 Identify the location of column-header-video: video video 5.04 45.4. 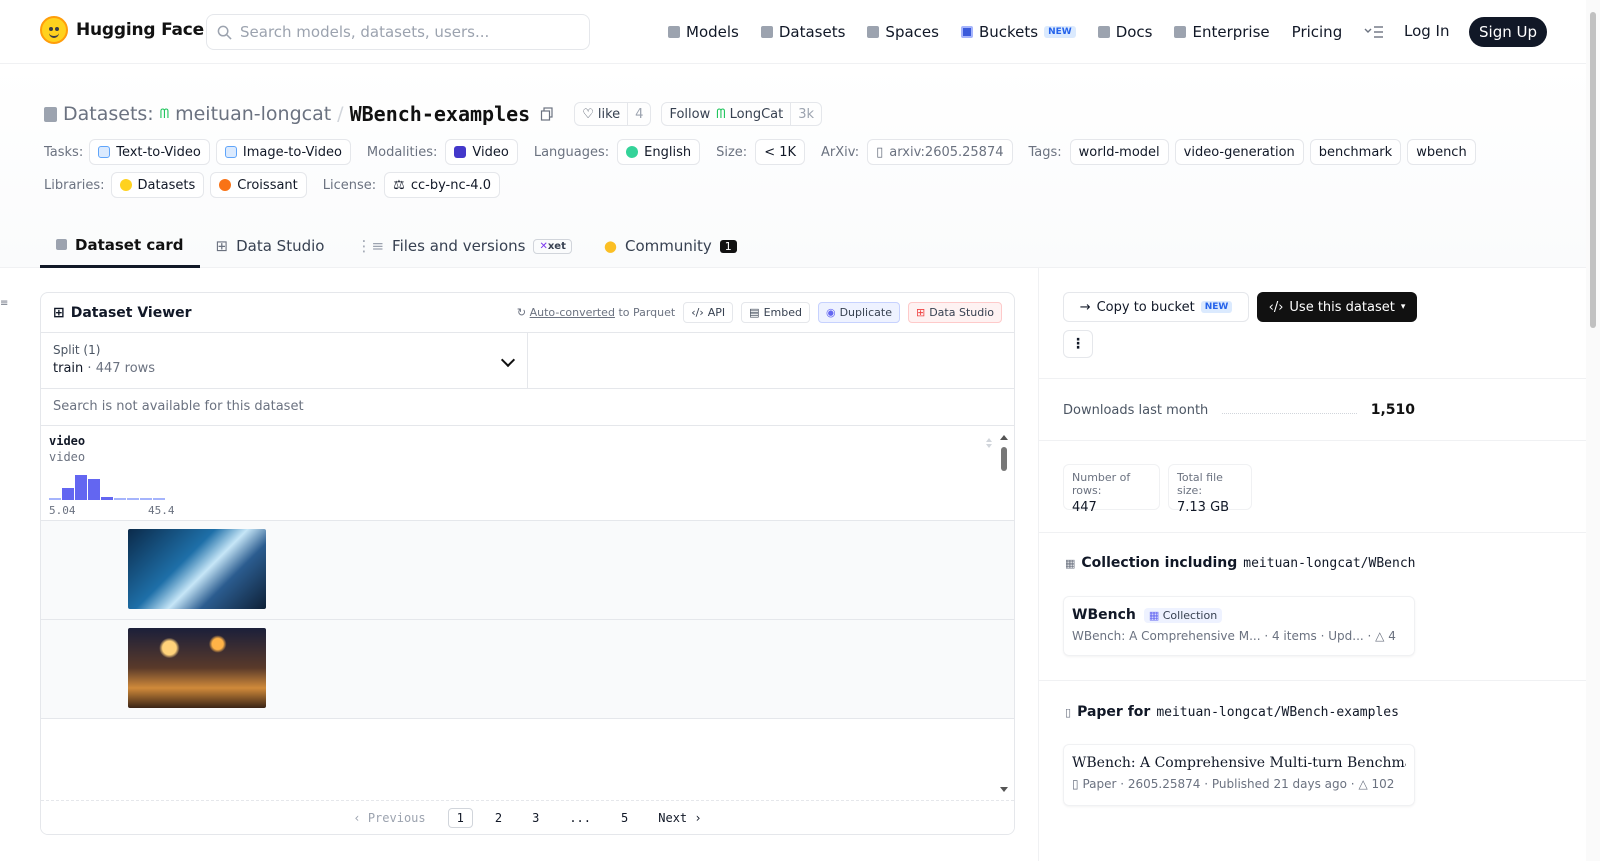
(527, 473).